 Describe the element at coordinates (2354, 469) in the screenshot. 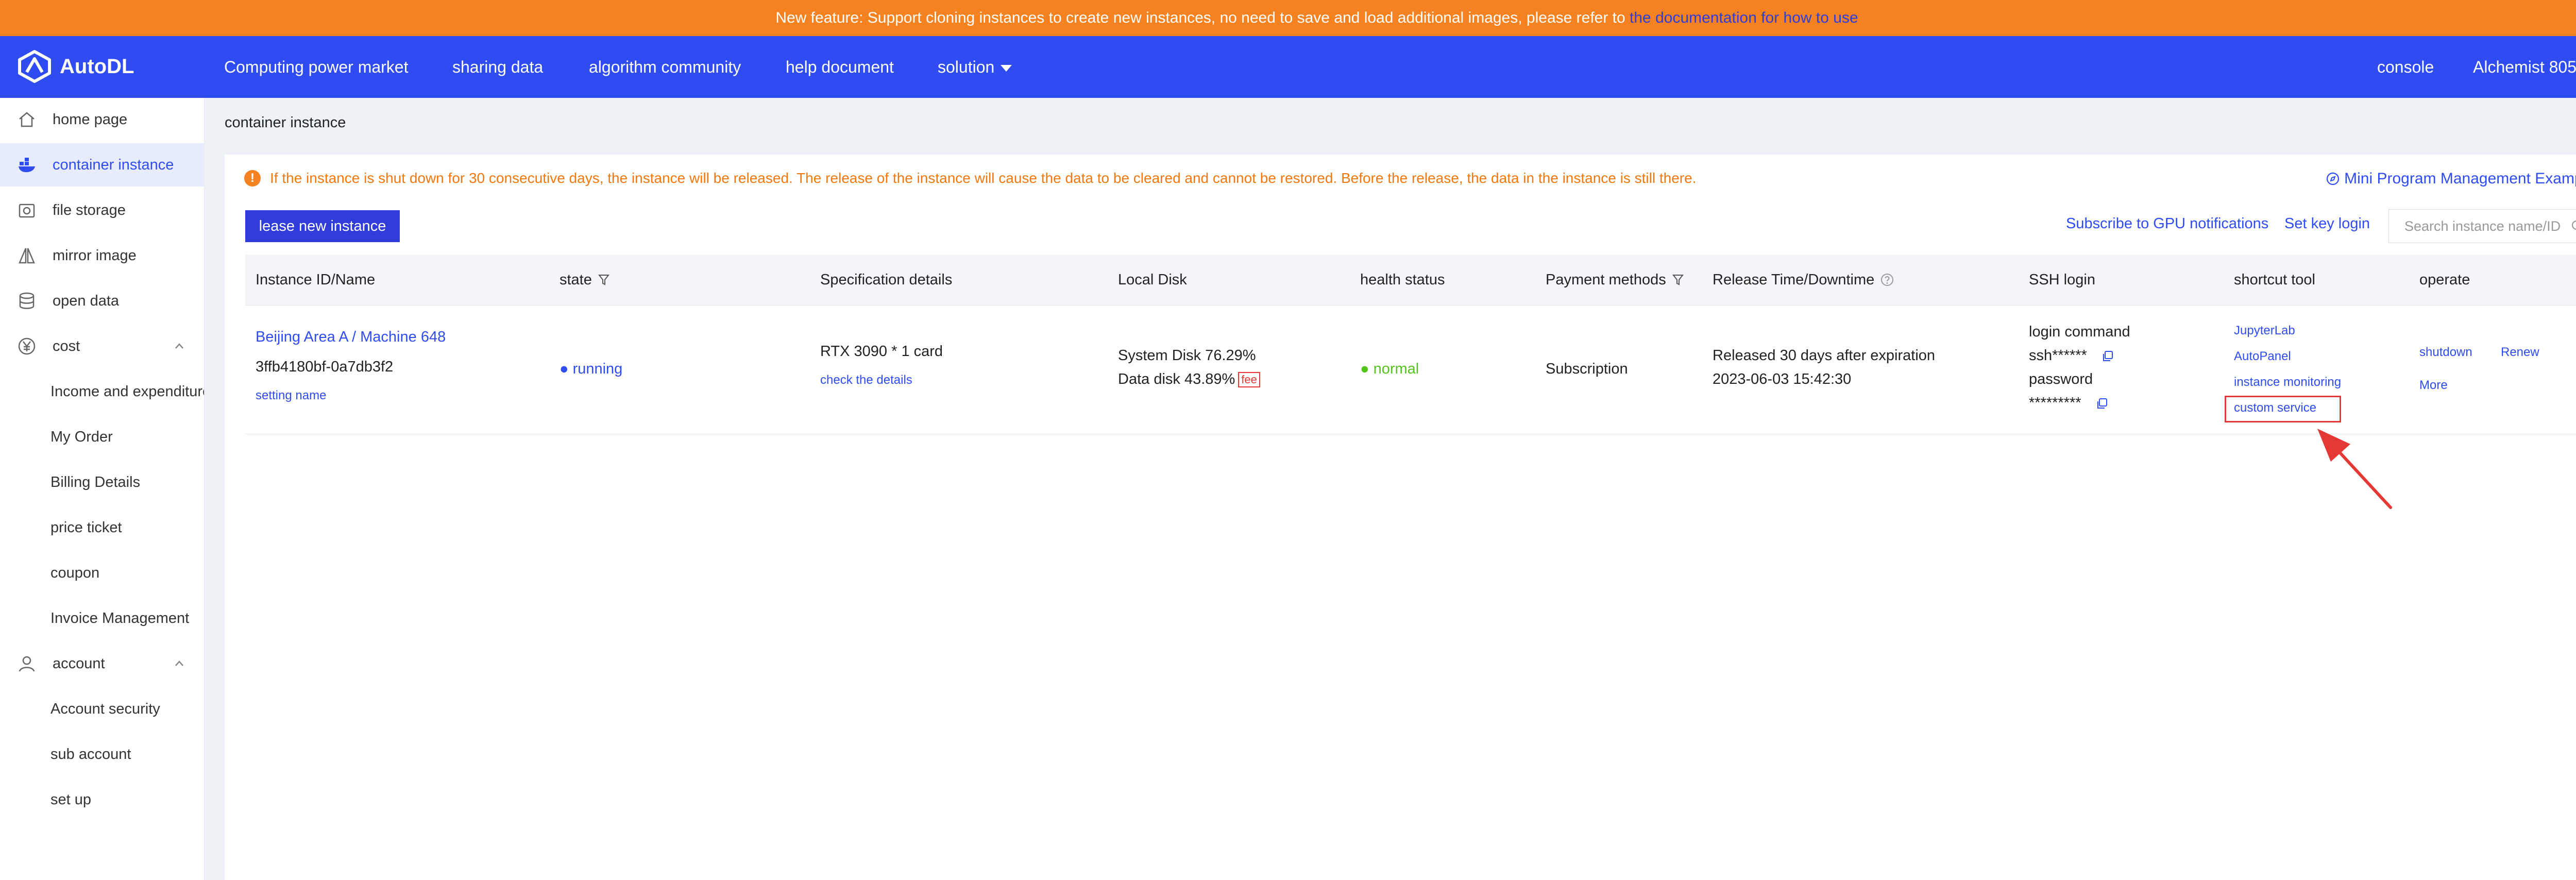

I see `annotation-arrow-icon` at that location.